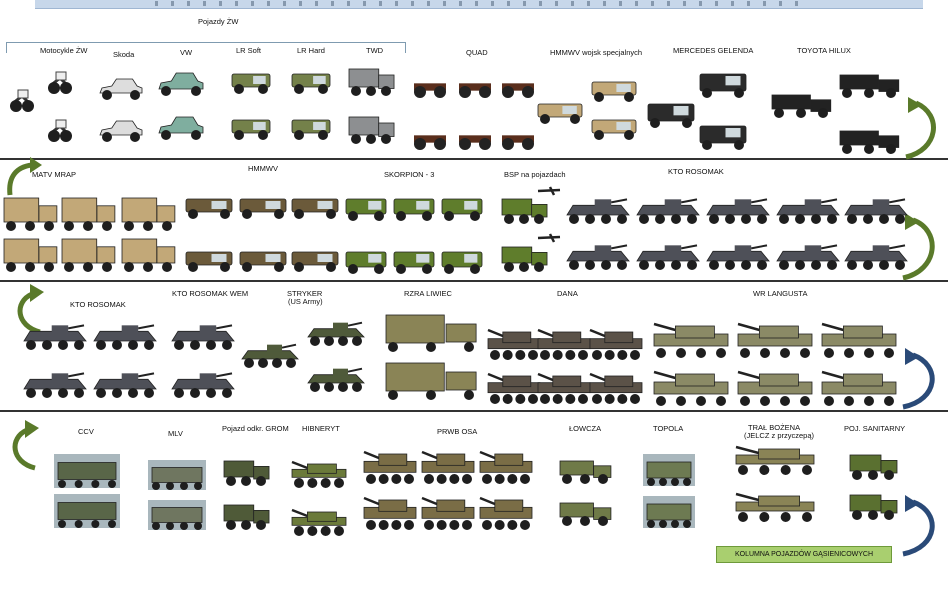  Describe the element at coordinates (567, 293) in the screenshot. I see `label-dana: DANA` at that location.